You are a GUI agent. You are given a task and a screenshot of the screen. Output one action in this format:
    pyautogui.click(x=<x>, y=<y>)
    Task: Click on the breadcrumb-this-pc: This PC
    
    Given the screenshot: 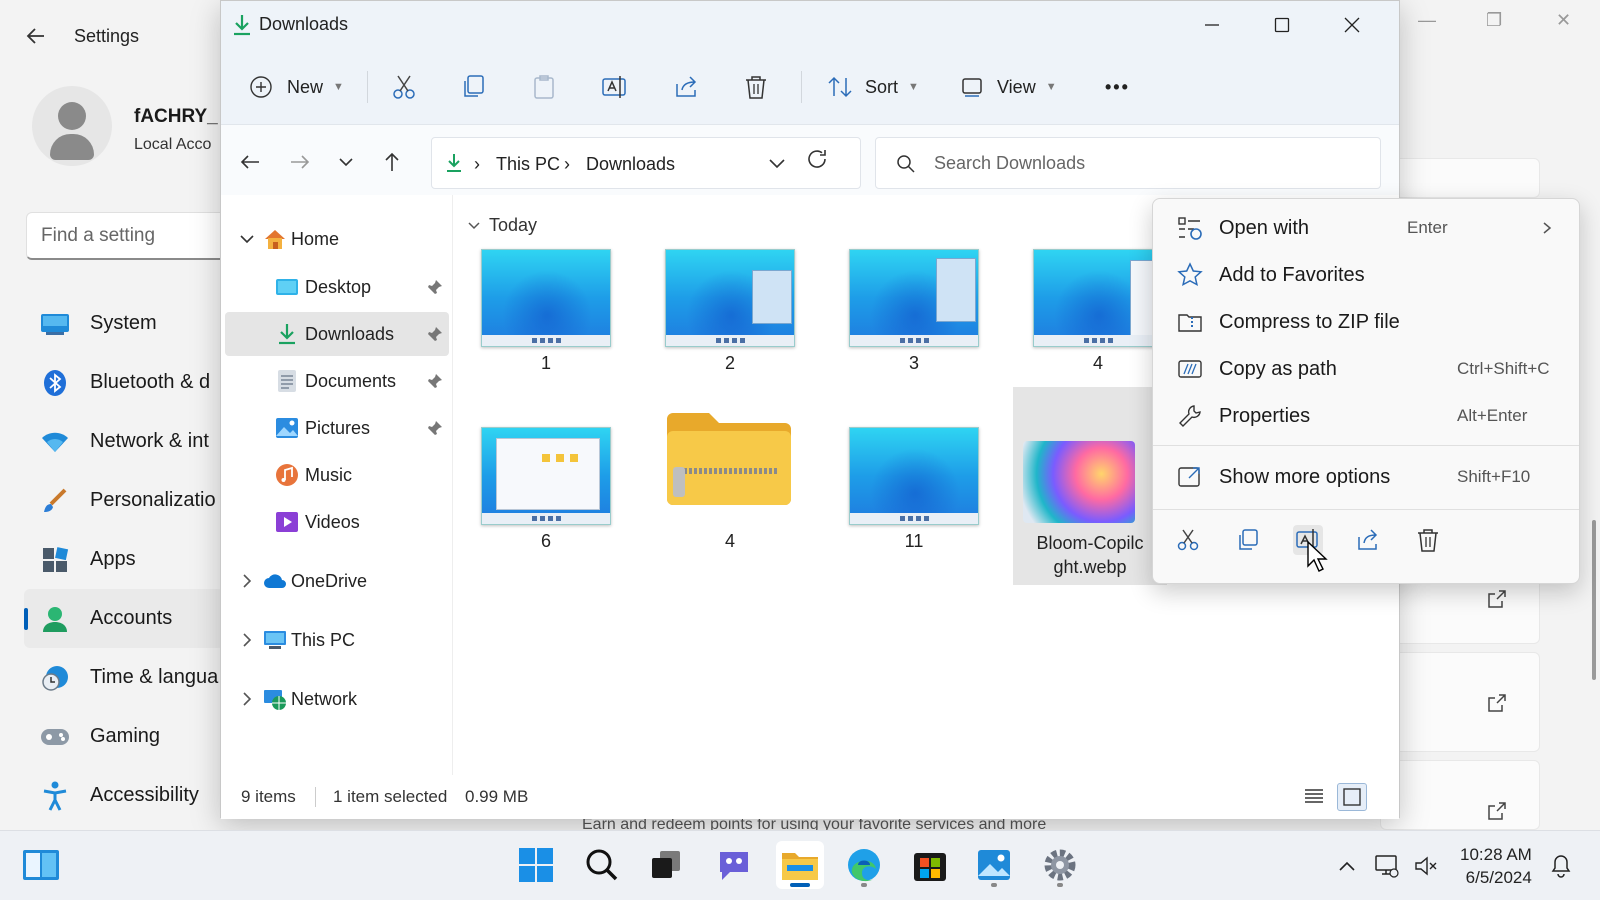 What is the action you would take?
    pyautogui.click(x=528, y=164)
    